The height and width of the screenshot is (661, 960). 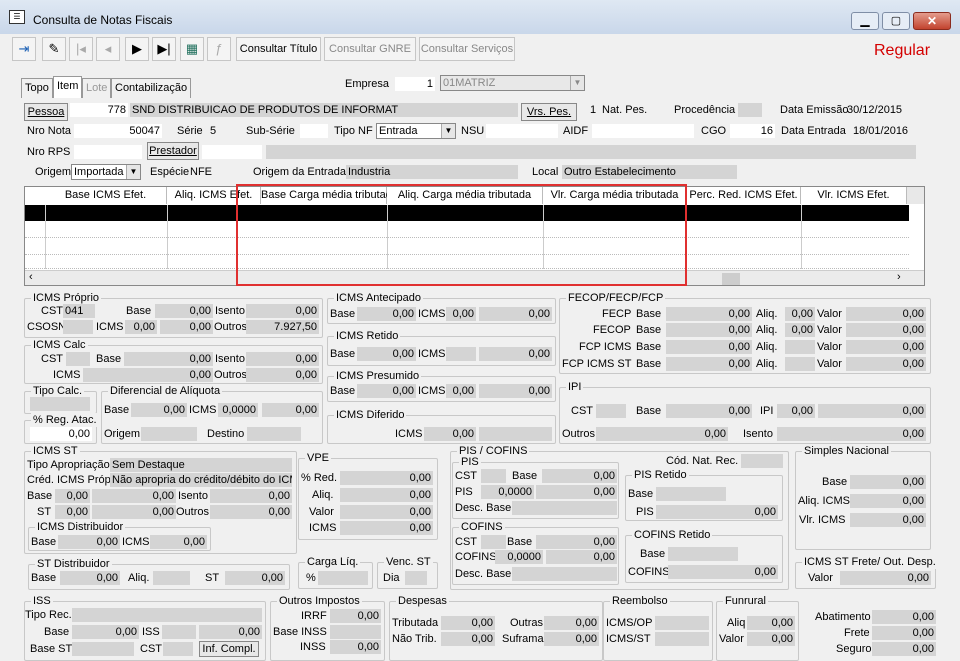 I want to click on dif-aliquota-origem, so click(x=169, y=434).